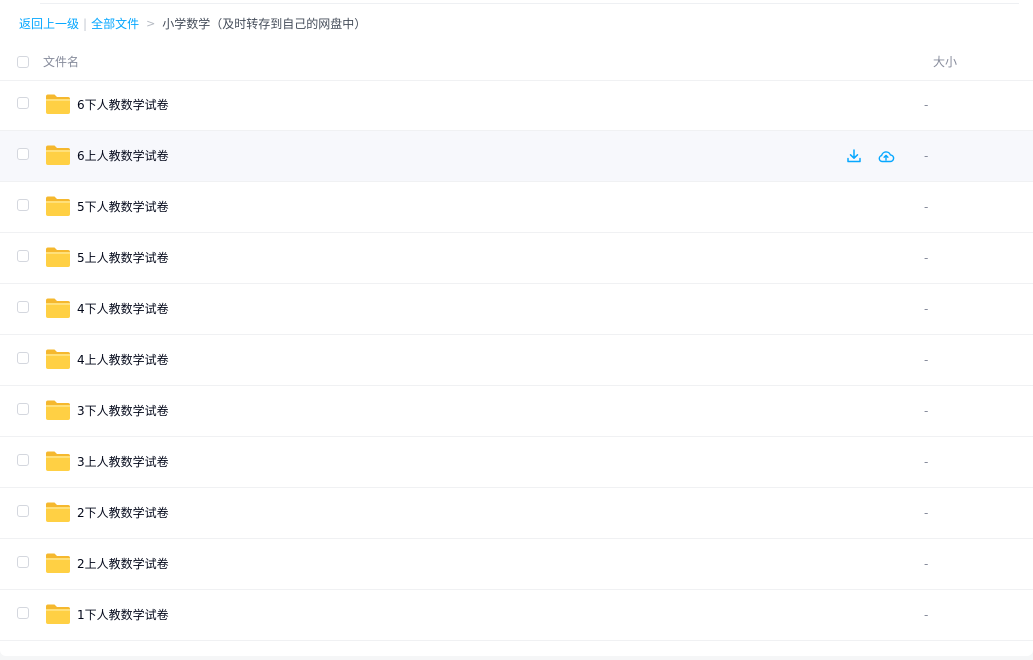  Describe the element at coordinates (516, 207) in the screenshot. I see `table-row: 5下人教数学试卷 -` at that location.